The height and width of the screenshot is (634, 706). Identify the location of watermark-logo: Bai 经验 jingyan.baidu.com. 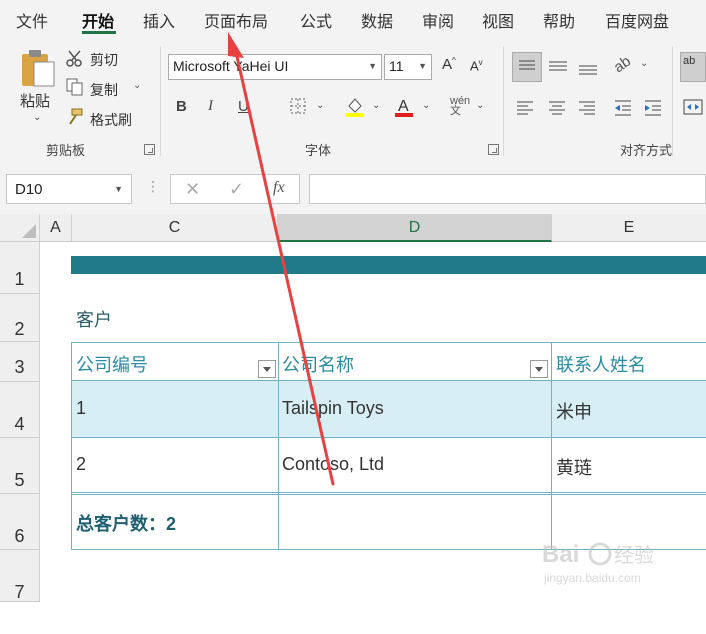
(610, 562).